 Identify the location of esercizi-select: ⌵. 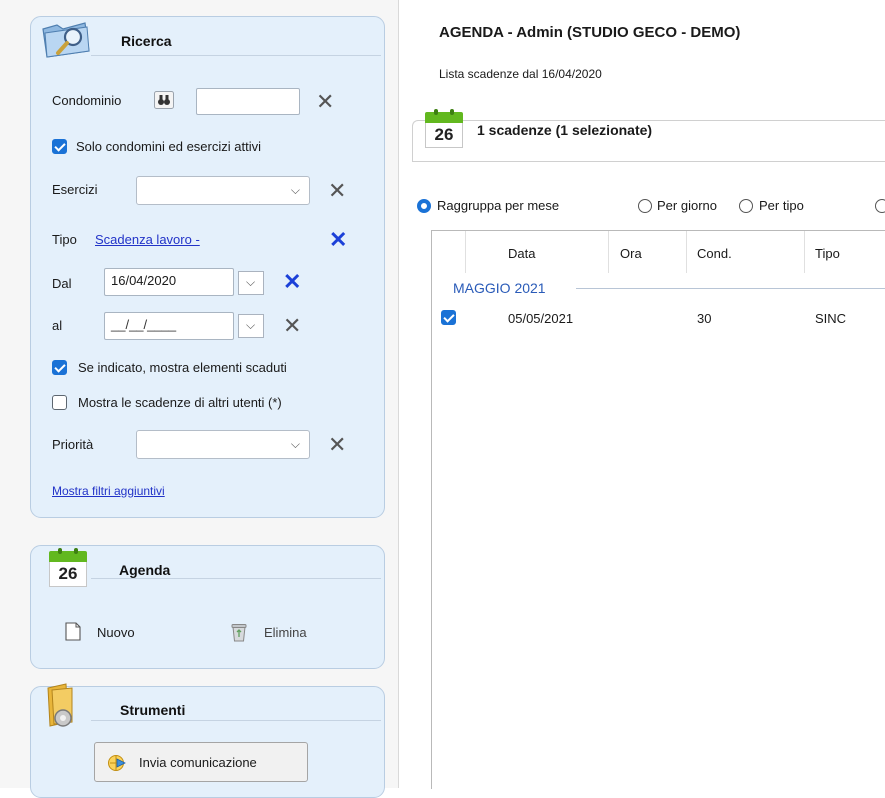
(223, 190).